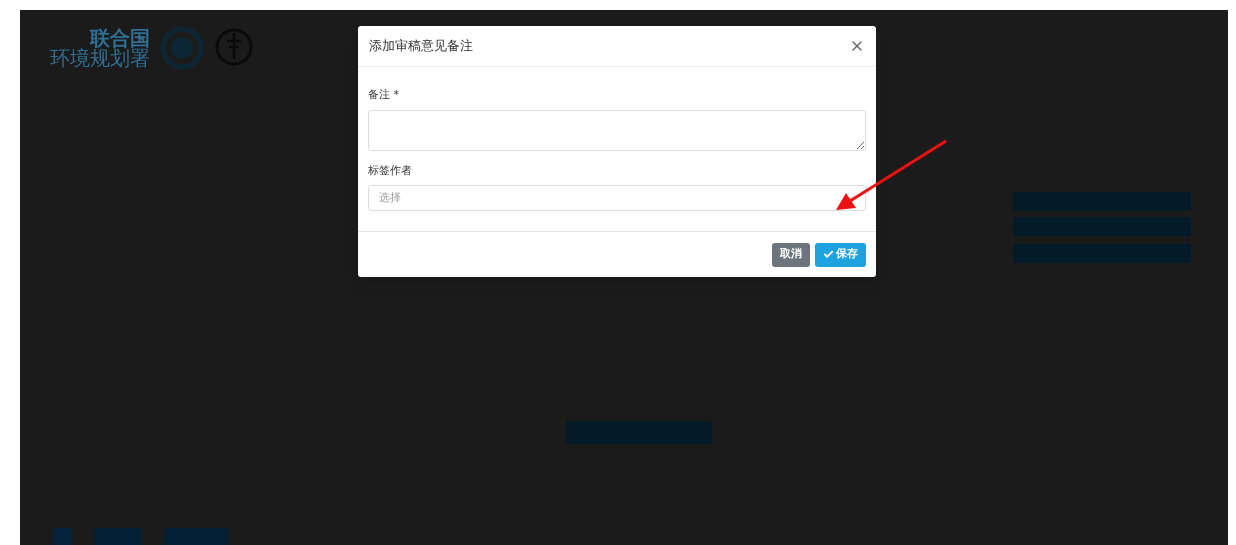 The image size is (1236, 545). Describe the element at coordinates (384, 95) in the screenshot. I see `field-label: 备注 *` at that location.